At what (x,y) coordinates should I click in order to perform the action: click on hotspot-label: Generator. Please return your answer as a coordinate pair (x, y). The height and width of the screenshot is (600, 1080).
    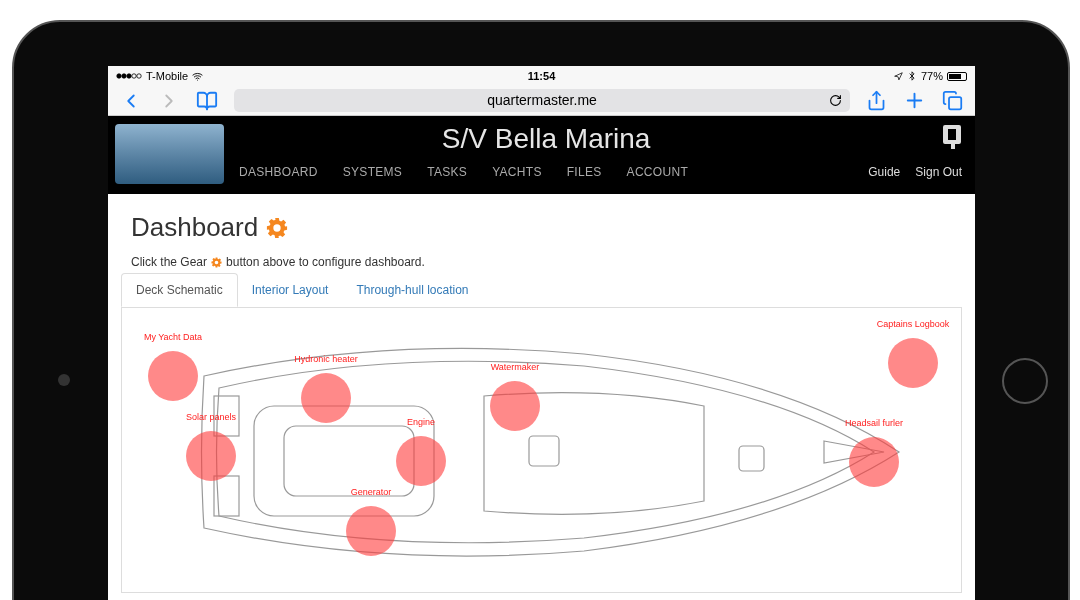
    Looking at the image, I should click on (371, 492).